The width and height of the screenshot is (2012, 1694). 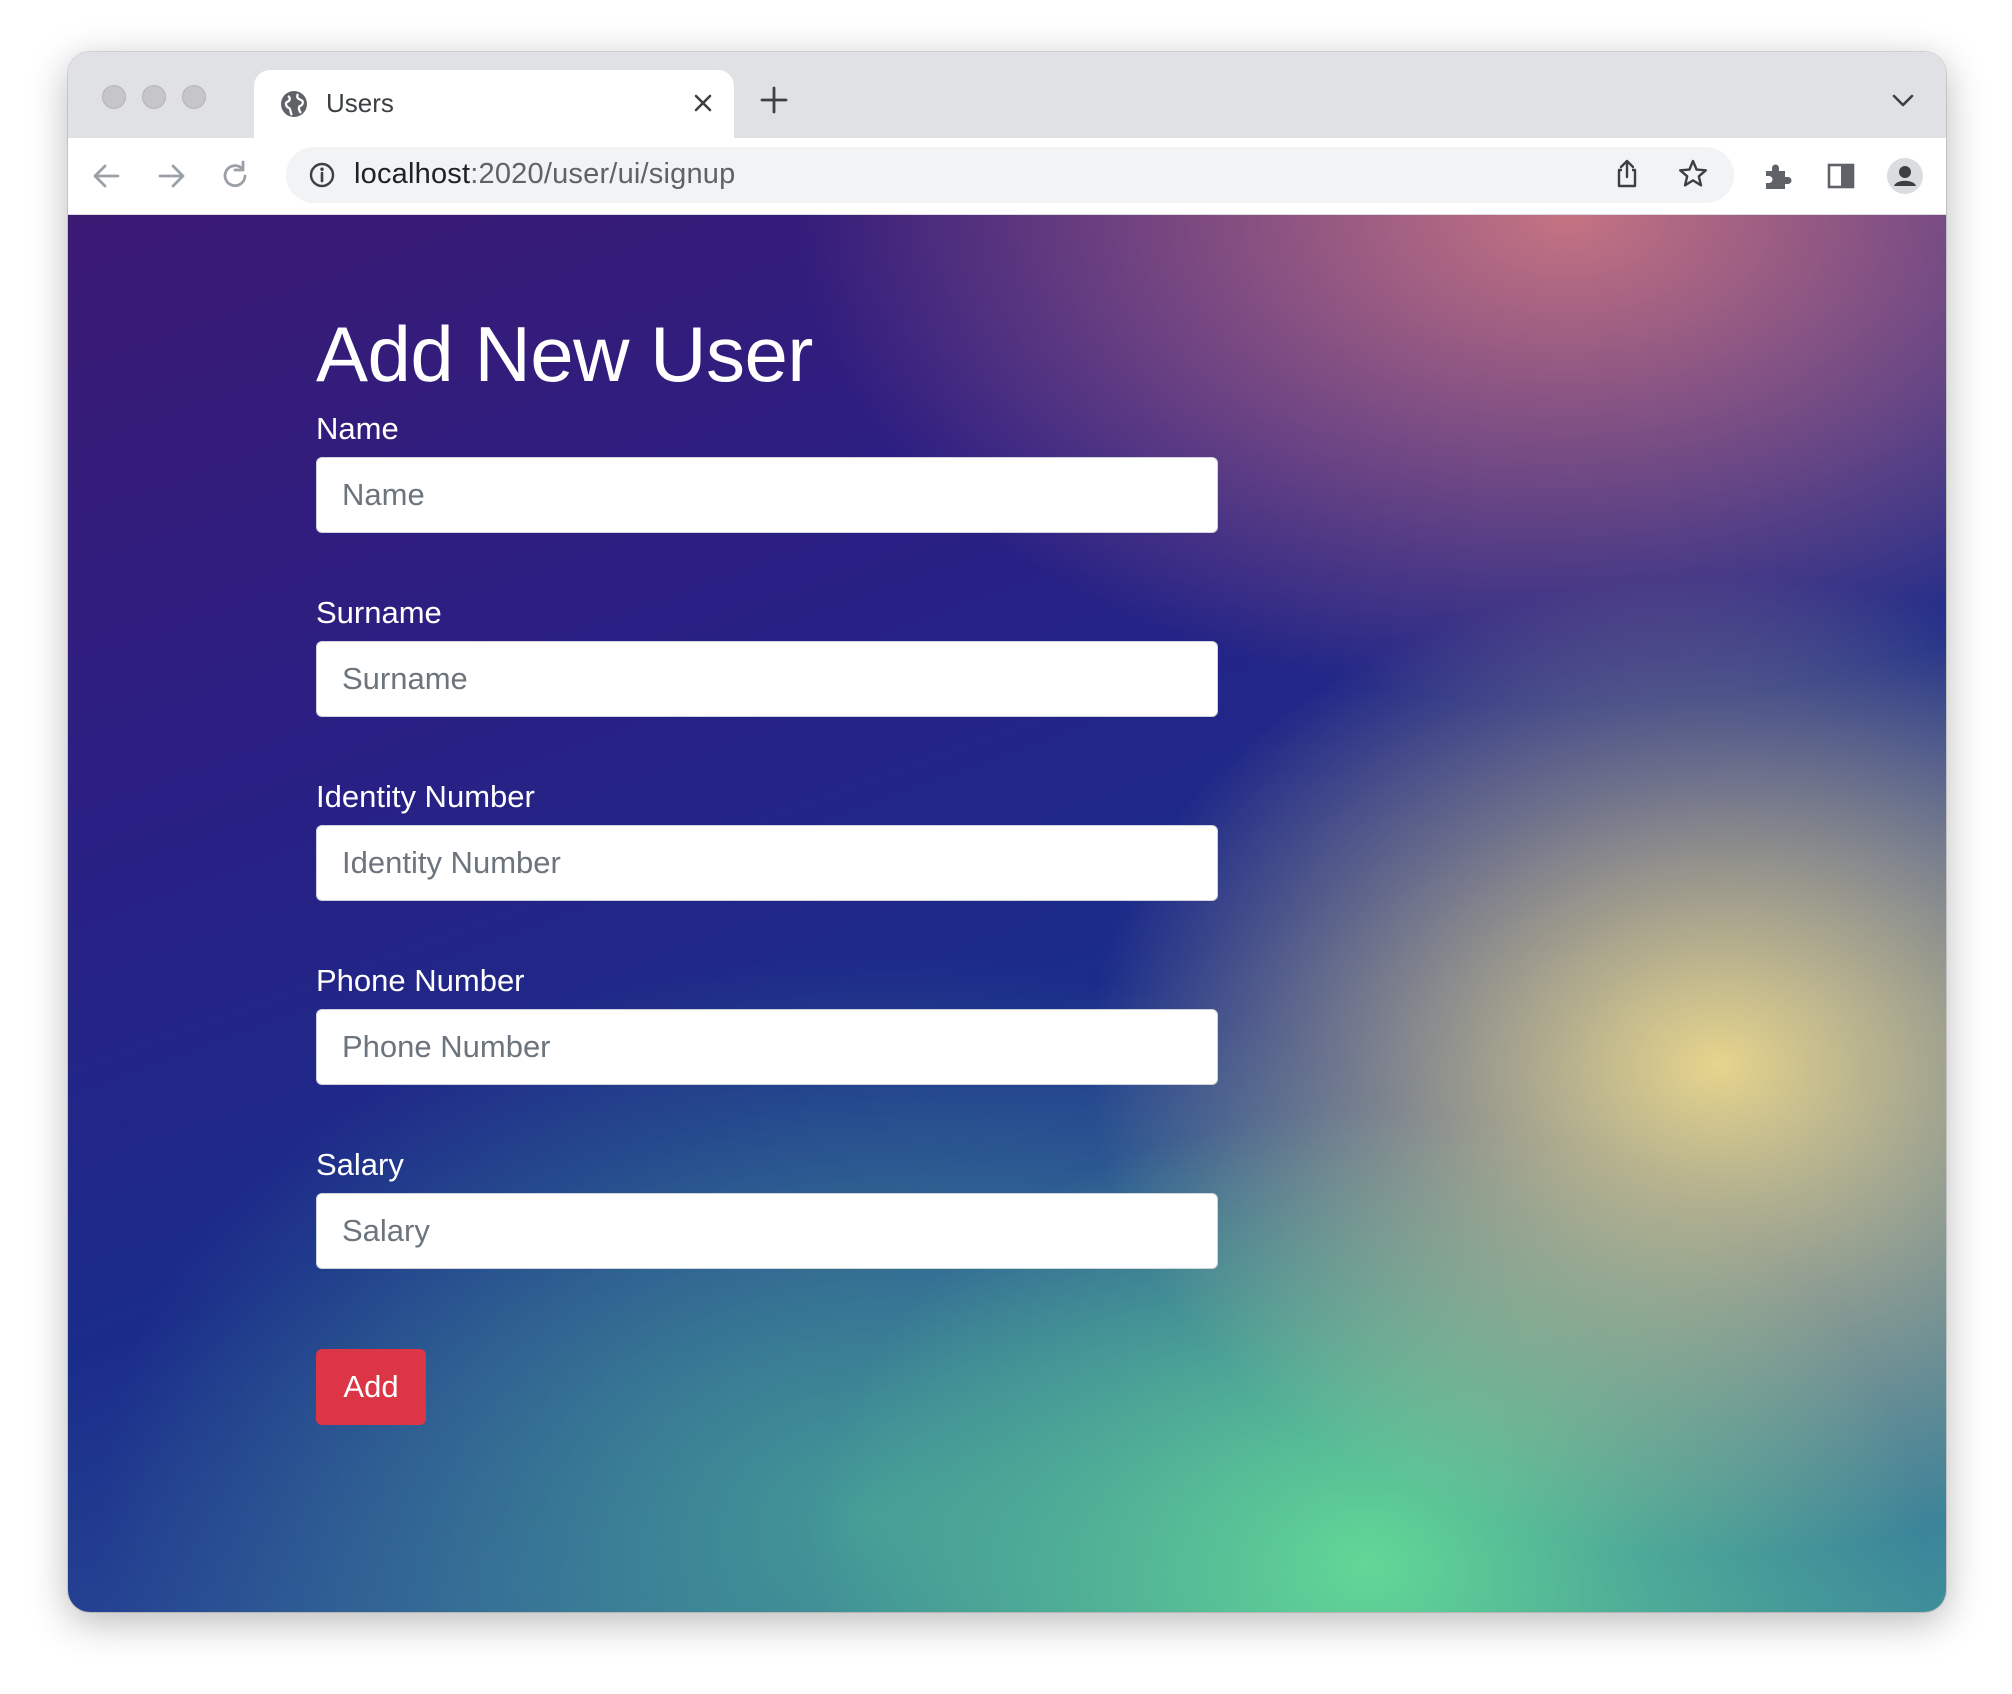 What do you see at coordinates (322, 175) in the screenshot?
I see `info-icon` at bounding box center [322, 175].